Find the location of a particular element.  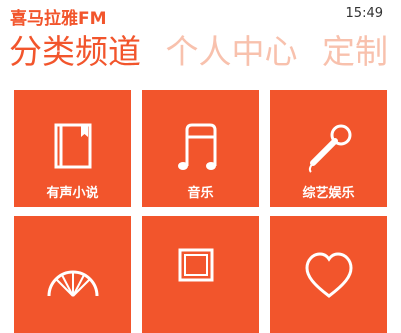

tile-images is located at coordinates (200, 274).